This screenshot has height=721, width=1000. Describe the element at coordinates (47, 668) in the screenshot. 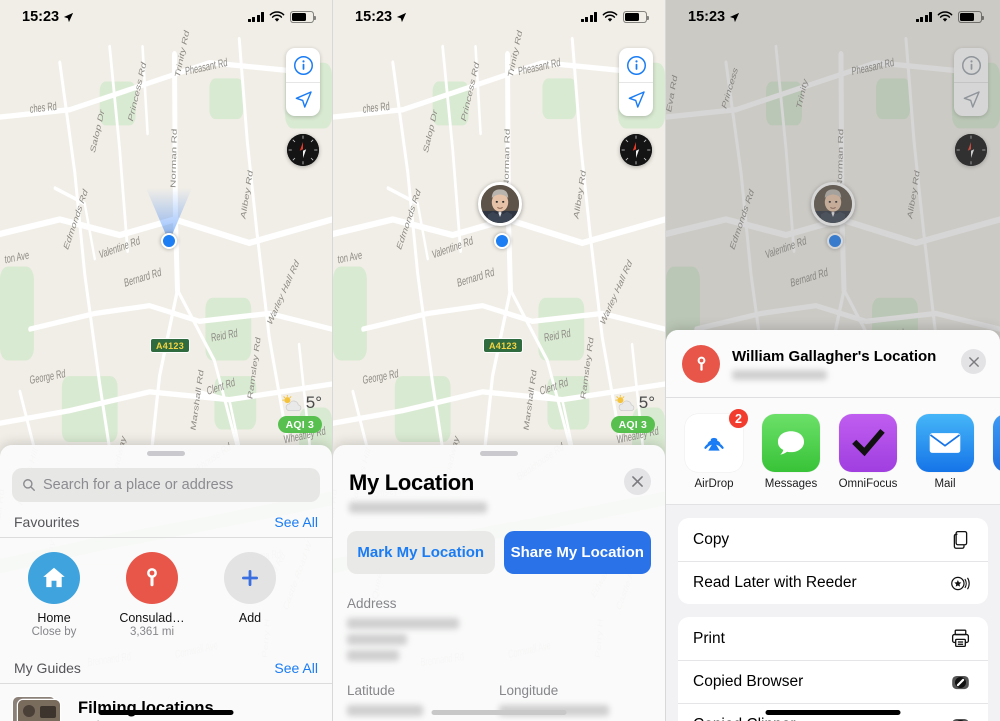

I see `guides-title: My Guides` at that location.